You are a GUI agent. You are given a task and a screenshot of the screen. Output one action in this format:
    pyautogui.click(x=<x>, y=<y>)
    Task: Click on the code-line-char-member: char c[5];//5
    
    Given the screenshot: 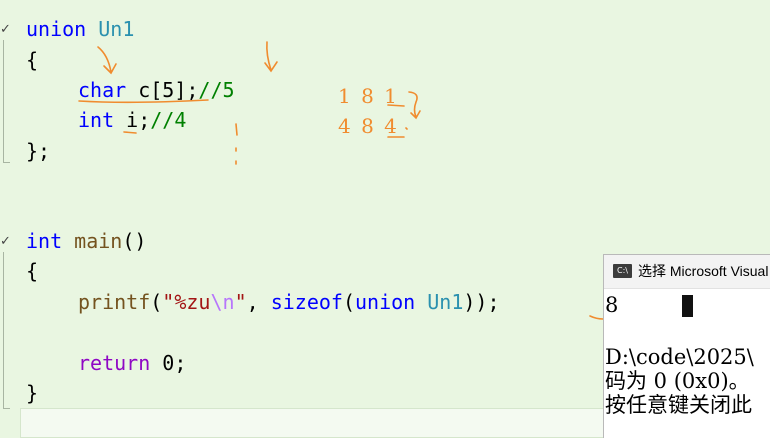 What is the action you would take?
    pyautogui.click(x=156, y=90)
    